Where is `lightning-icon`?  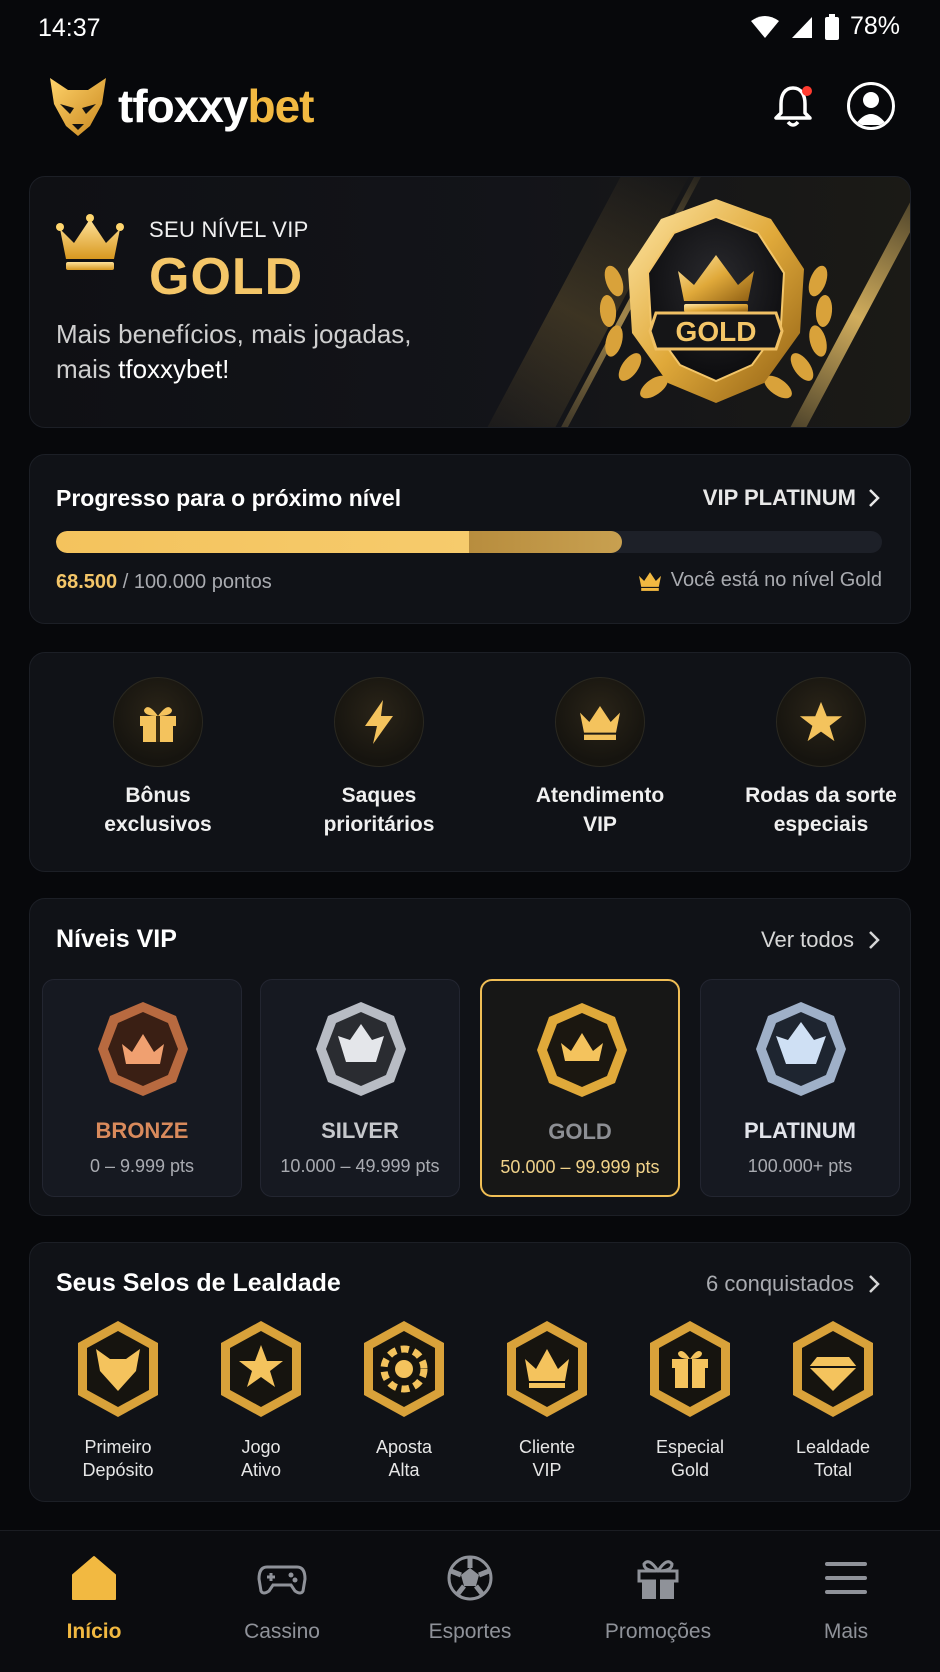 lightning-icon is located at coordinates (379, 722).